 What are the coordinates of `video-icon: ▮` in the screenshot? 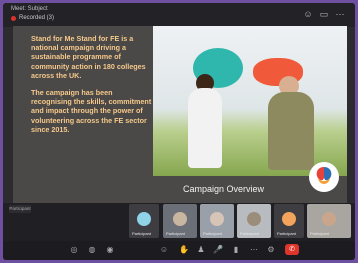 It's located at (236, 250).